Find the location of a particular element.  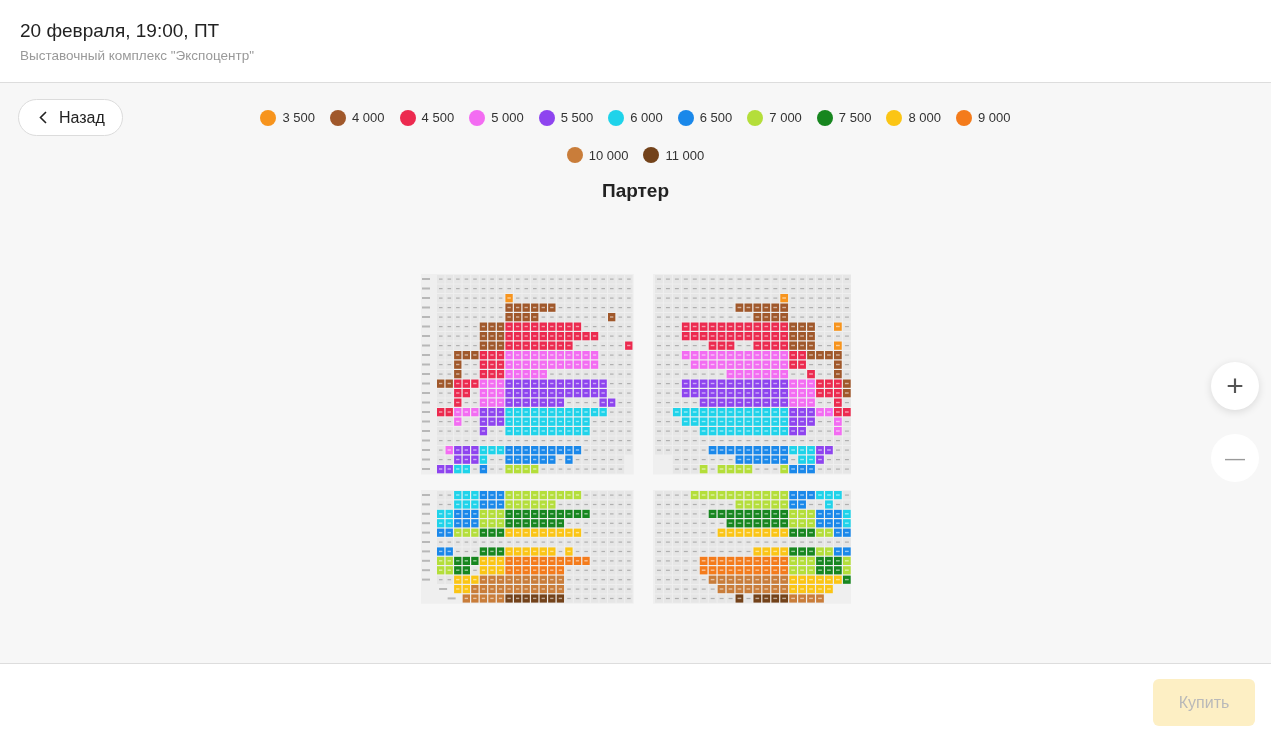

chevron-left-icon is located at coordinates (43, 117).